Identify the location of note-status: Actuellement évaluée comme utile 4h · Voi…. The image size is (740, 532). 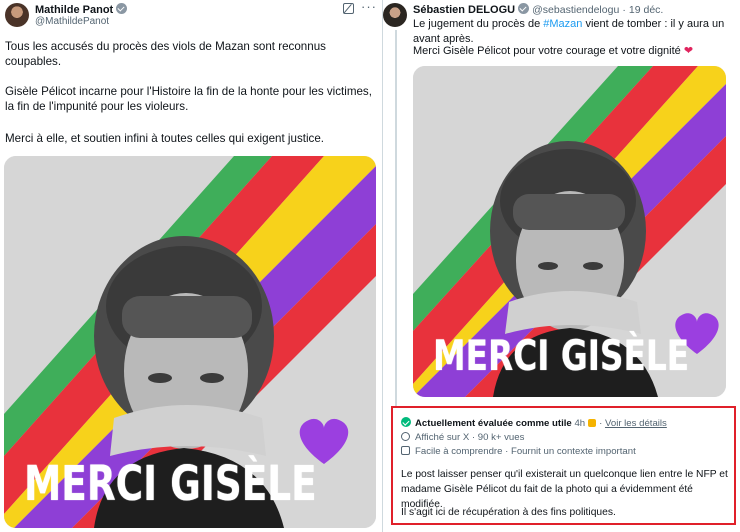
(534, 423).